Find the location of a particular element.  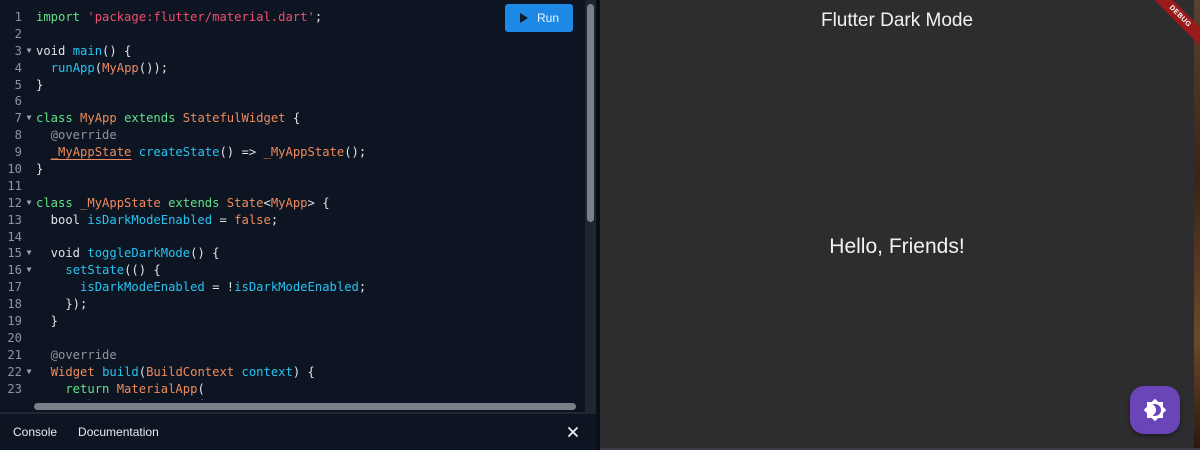

vertical-scrollbar-thumb is located at coordinates (590, 113).